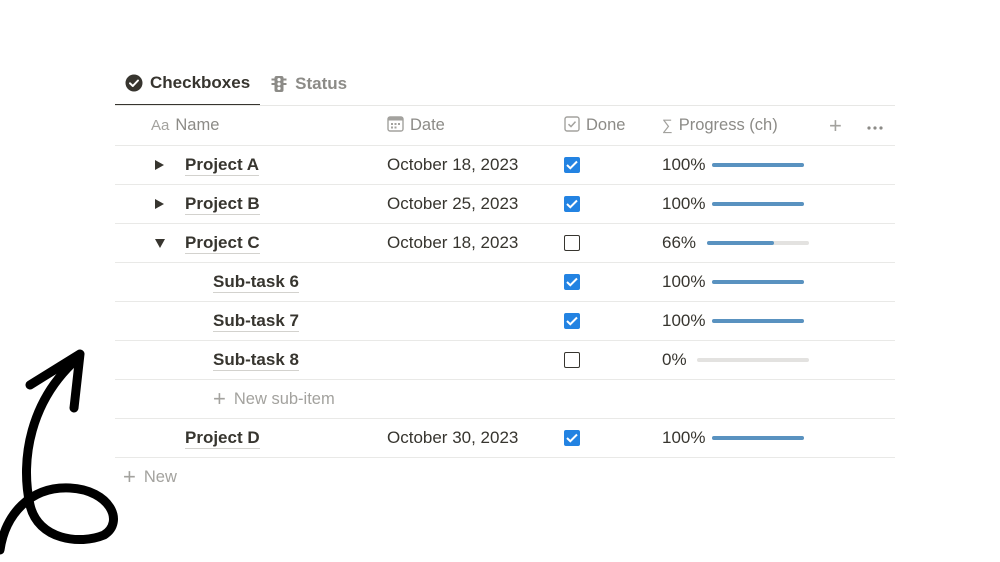 The width and height of the screenshot is (1000, 562). I want to click on traffic-light-icon, so click(279, 84).